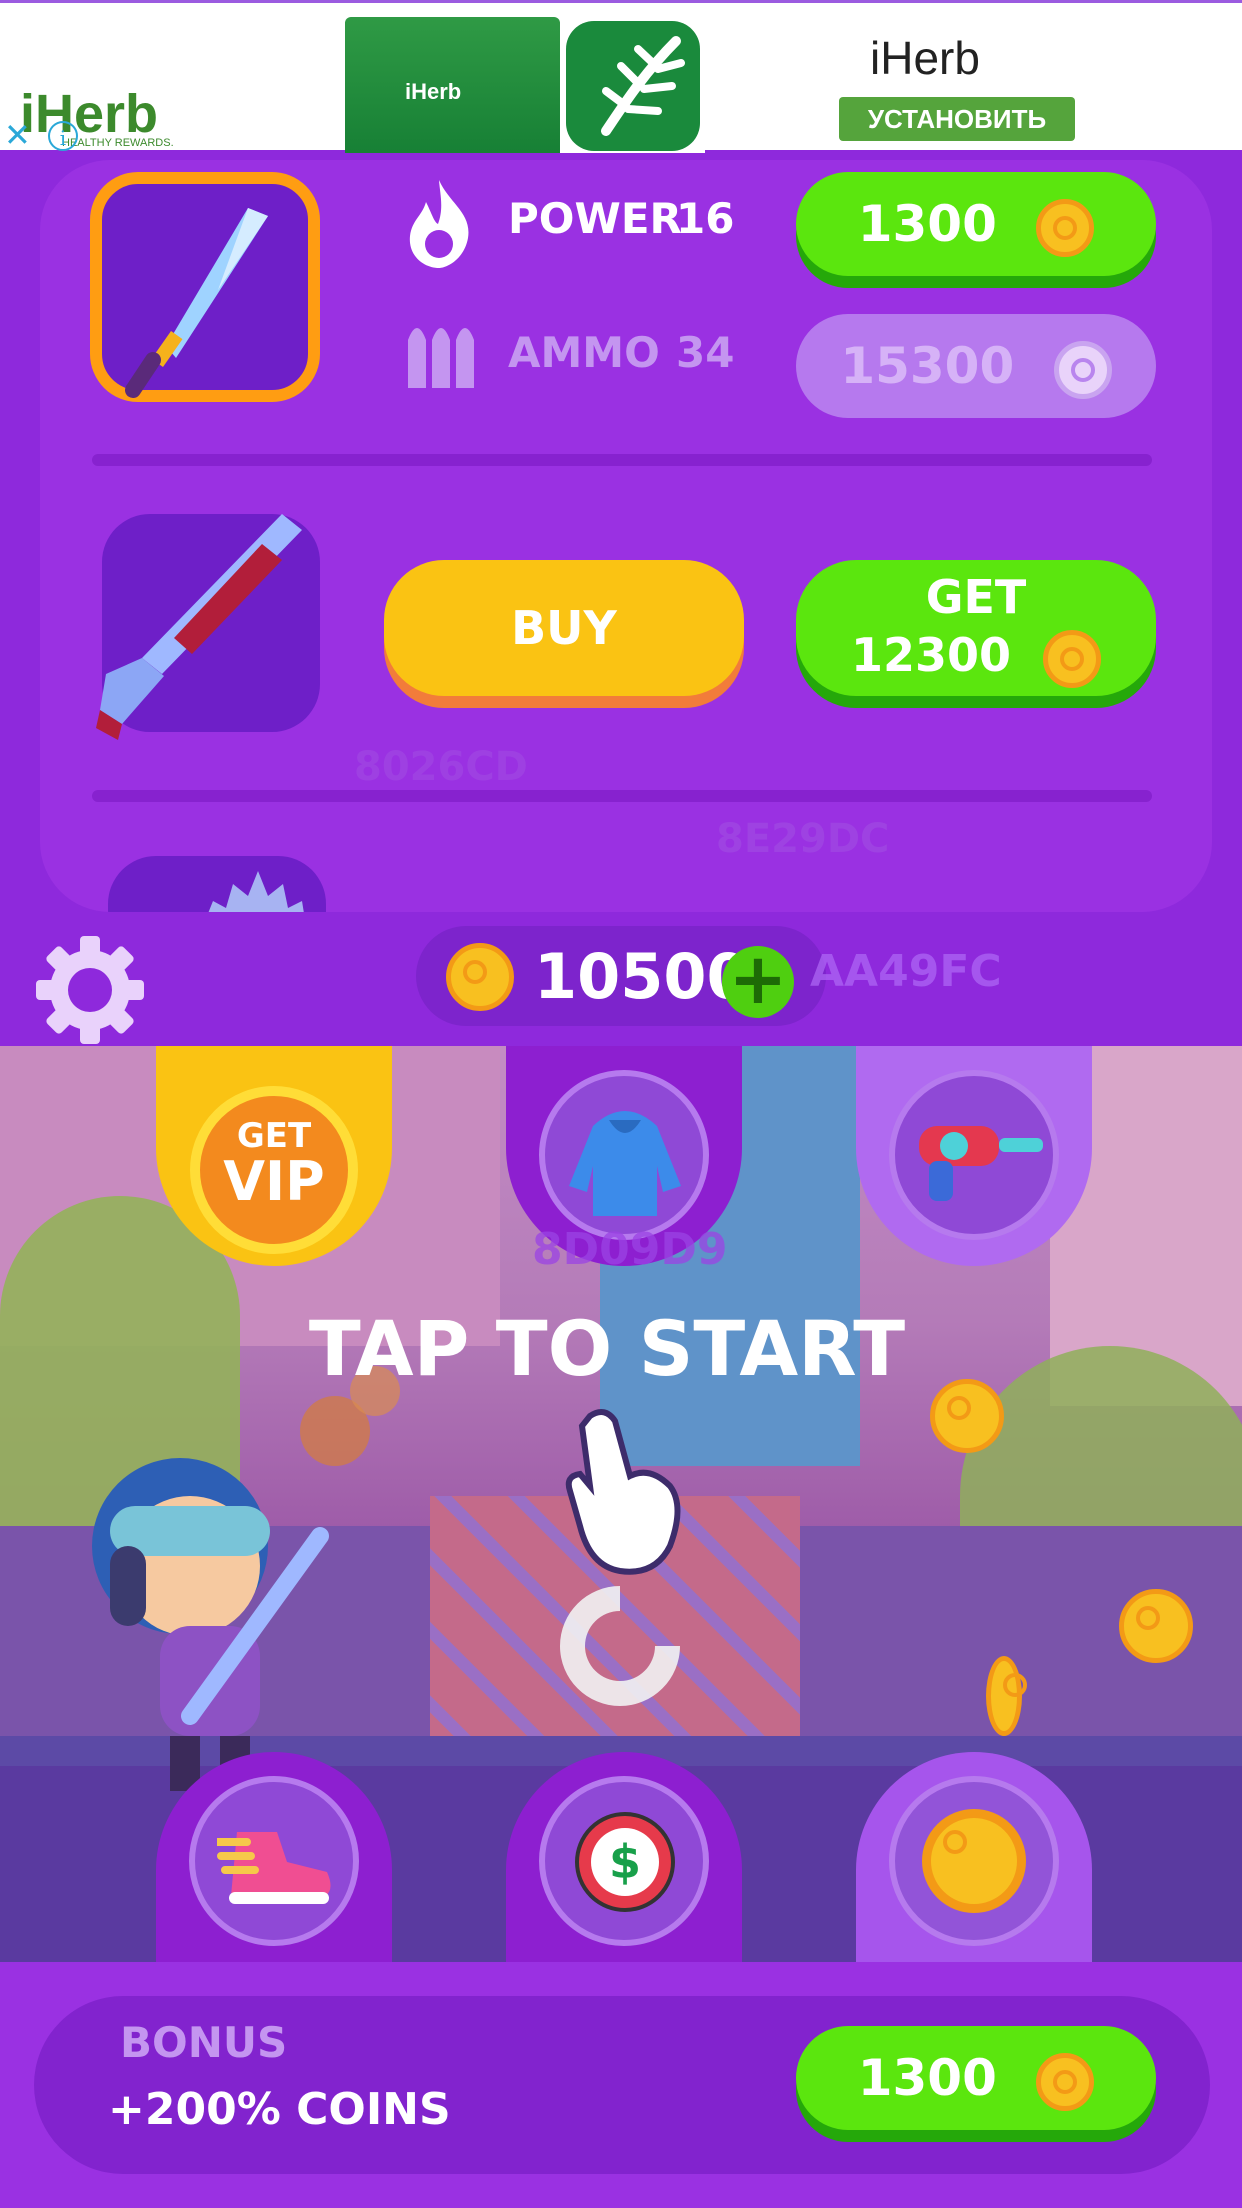  I want to click on add-coins-button: +, so click(758, 981).